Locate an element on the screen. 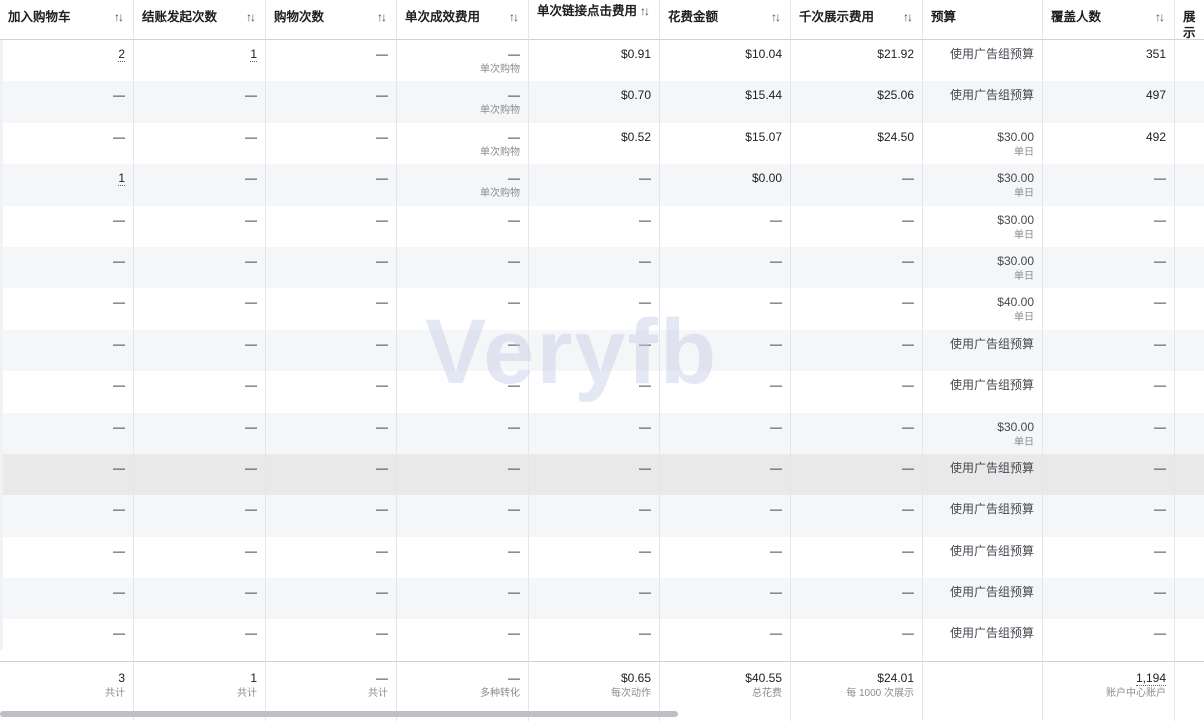 The height and width of the screenshot is (721, 1204). footer-value: — is located at coordinates (514, 677).